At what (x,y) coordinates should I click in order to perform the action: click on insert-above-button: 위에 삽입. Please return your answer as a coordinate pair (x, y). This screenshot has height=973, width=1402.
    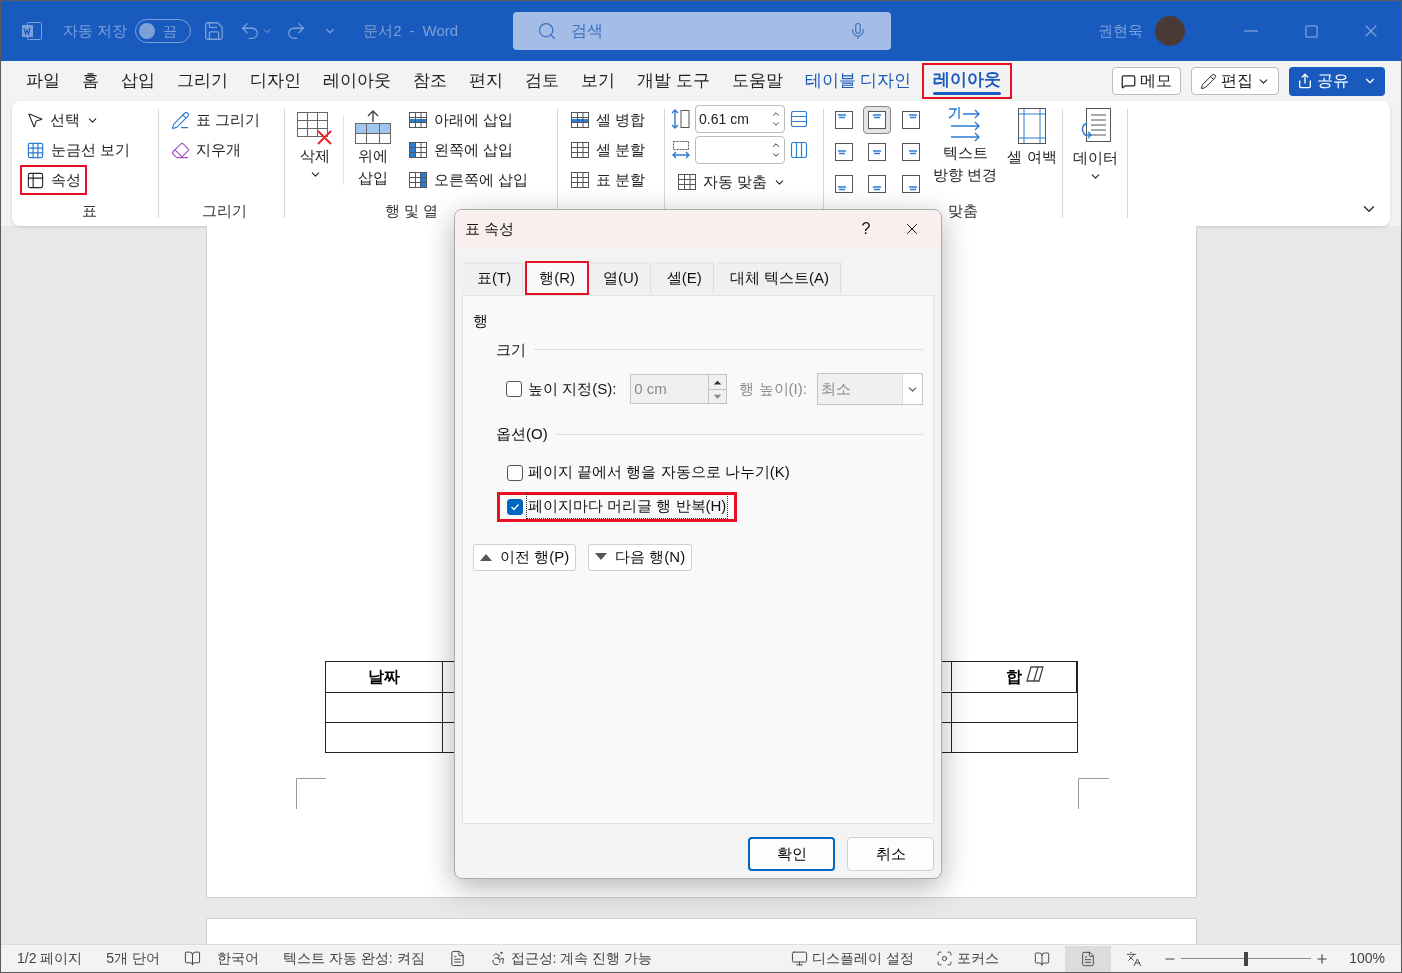
    Looking at the image, I should click on (373, 150).